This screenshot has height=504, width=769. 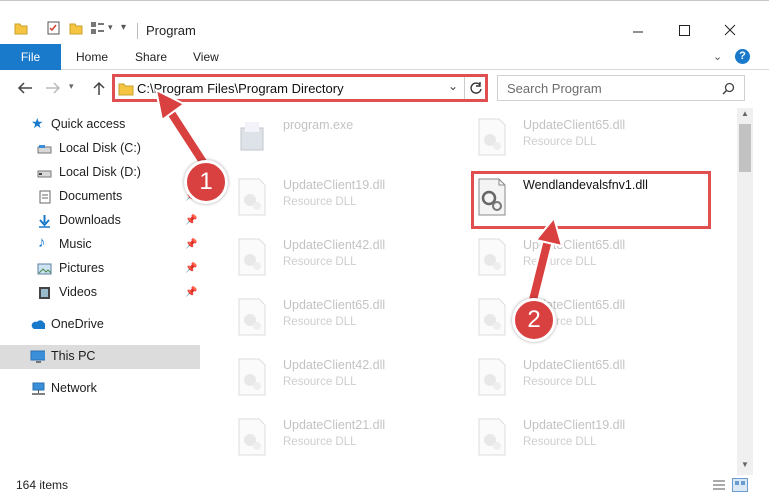 I want to click on list-item: UpdateClient21.dll Resource DLL, so click(x=337, y=436).